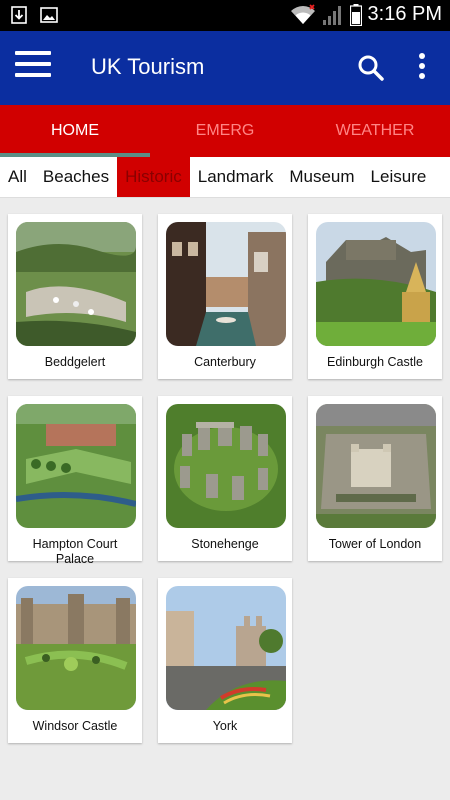 The width and height of the screenshot is (450, 800). Describe the element at coordinates (49, 15) in the screenshot. I see `image-icon` at that location.